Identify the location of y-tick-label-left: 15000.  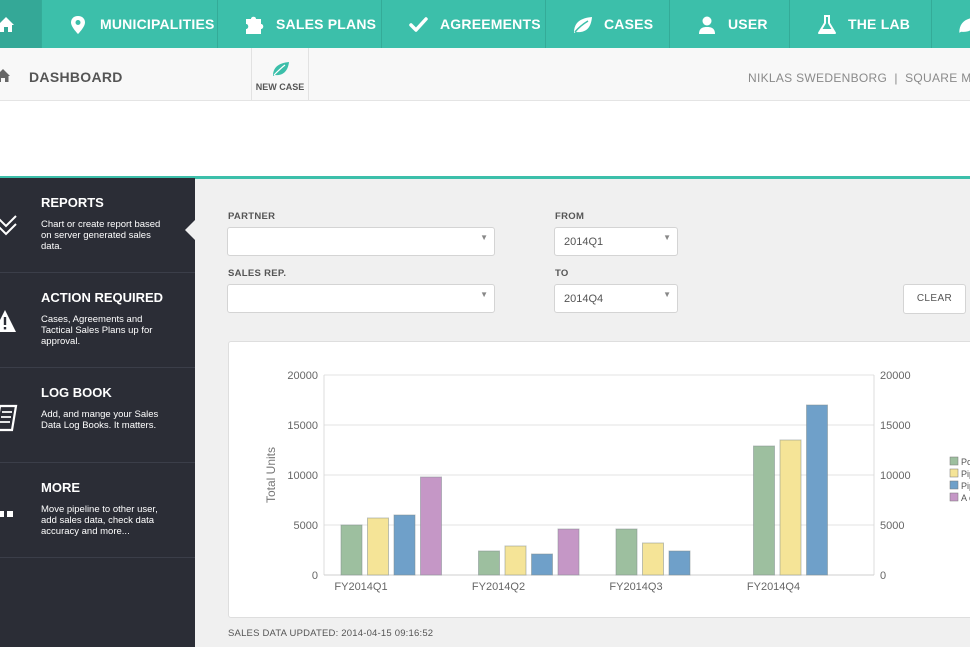
(302, 426).